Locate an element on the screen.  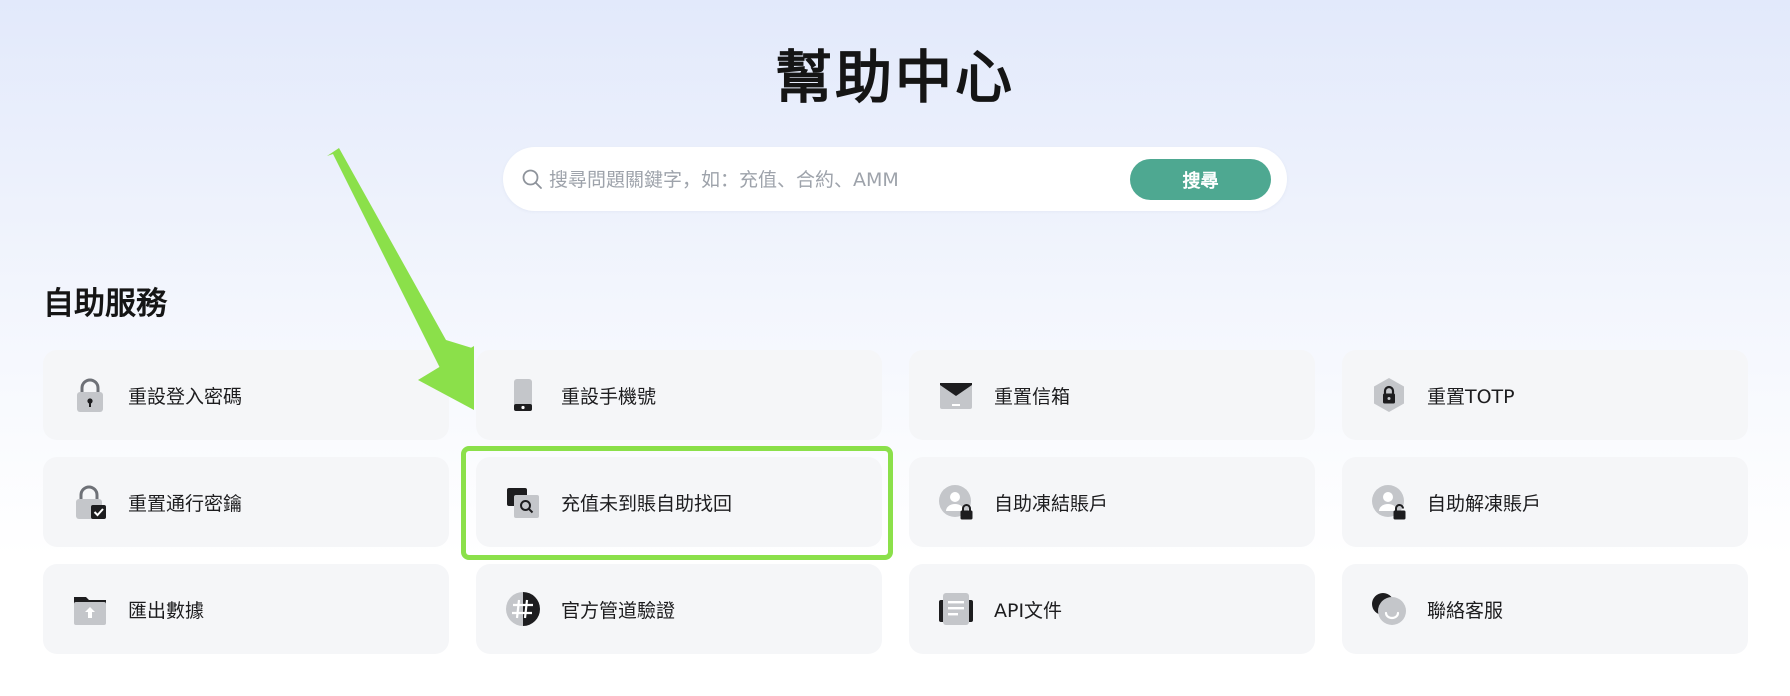
hexagon-lock-icon is located at coordinates (1389, 395).